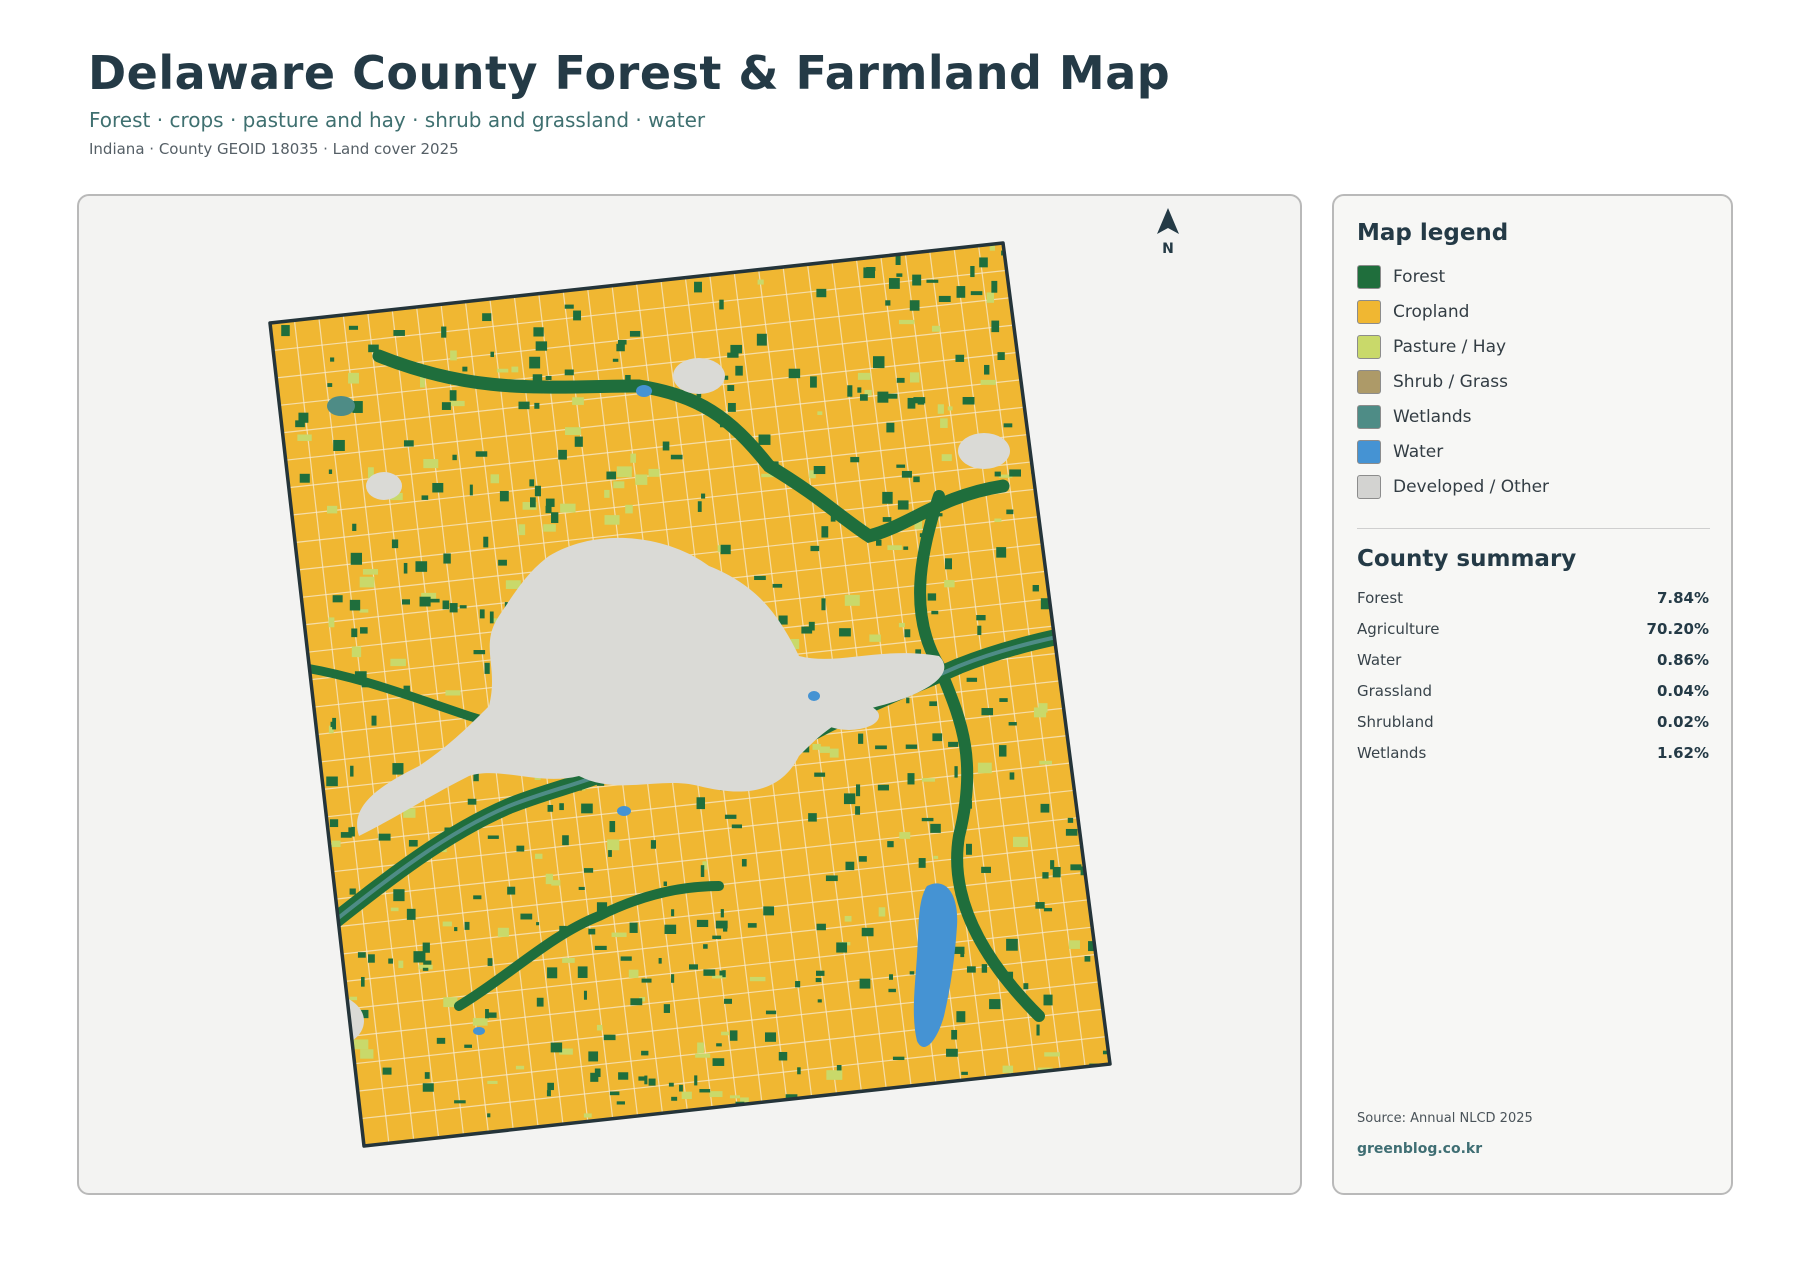 This screenshot has width=1800, height=1273. I want to click on pond-north, so click(644, 391).